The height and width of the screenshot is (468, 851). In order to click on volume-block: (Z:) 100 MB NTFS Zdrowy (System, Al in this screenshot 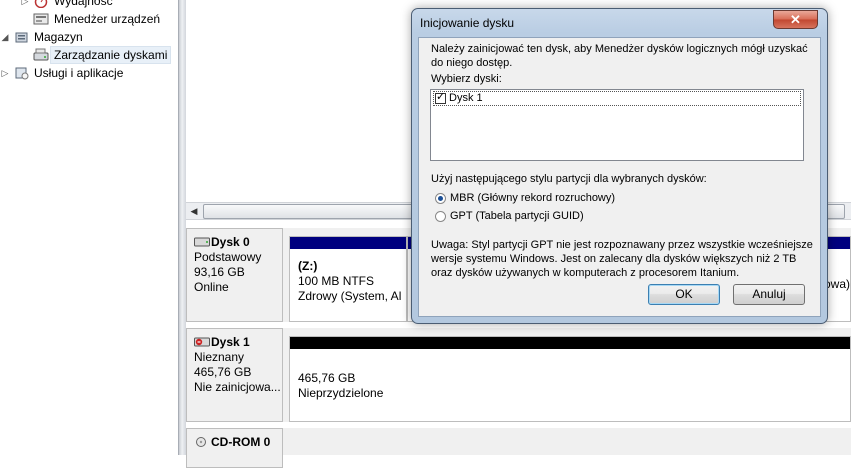, I will do `click(348, 279)`.